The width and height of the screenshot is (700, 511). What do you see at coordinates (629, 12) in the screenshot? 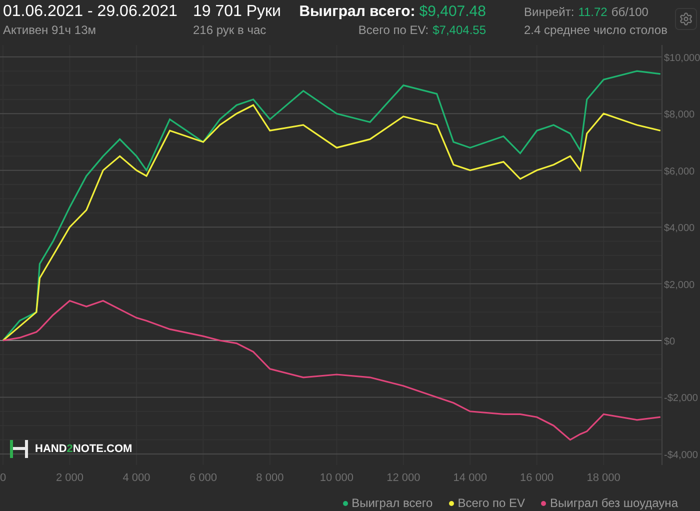
I see `winrate-unit: бб/100` at bounding box center [629, 12].